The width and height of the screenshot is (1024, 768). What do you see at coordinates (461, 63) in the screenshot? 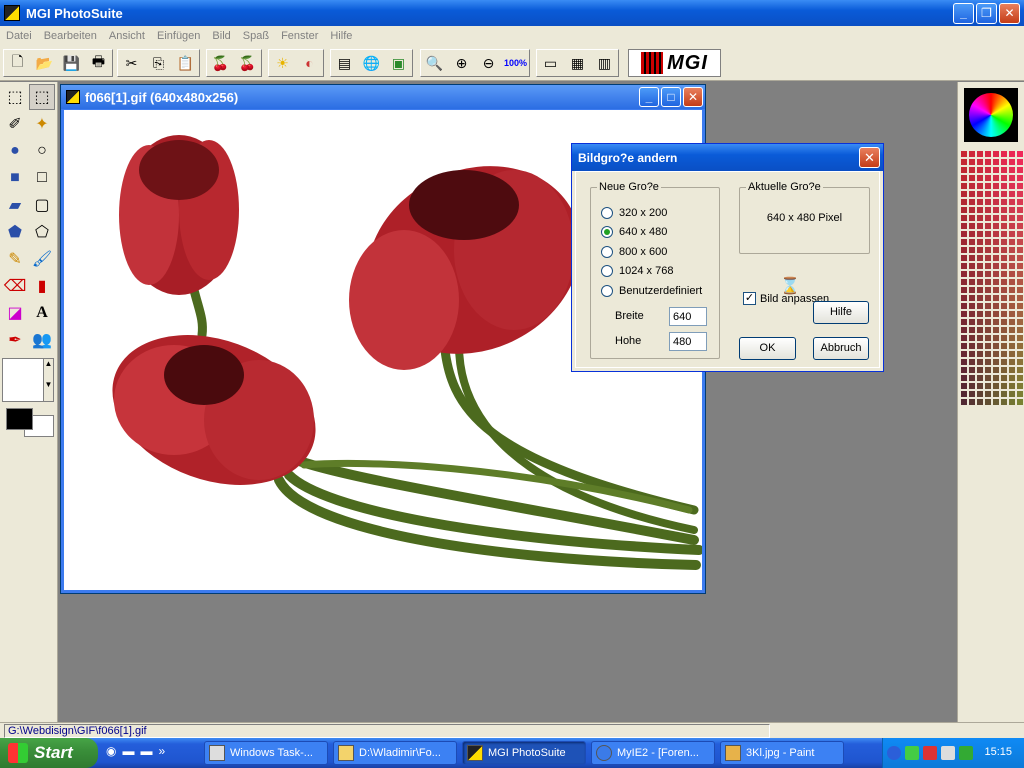
I see `zoom-in-icon: ⊕` at bounding box center [461, 63].